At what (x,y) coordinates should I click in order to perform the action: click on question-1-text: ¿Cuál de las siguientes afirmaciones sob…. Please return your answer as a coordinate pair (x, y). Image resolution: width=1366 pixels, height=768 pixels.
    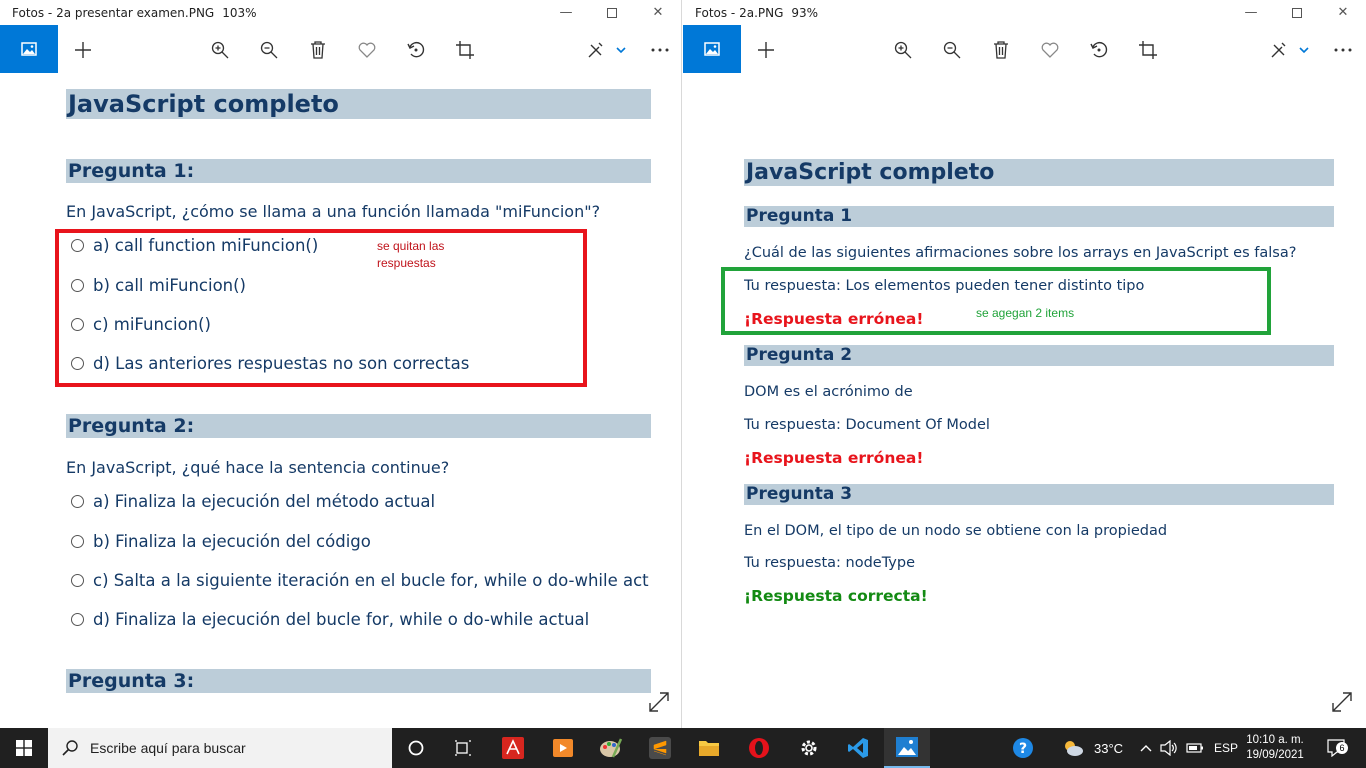
    Looking at the image, I should click on (1020, 253).